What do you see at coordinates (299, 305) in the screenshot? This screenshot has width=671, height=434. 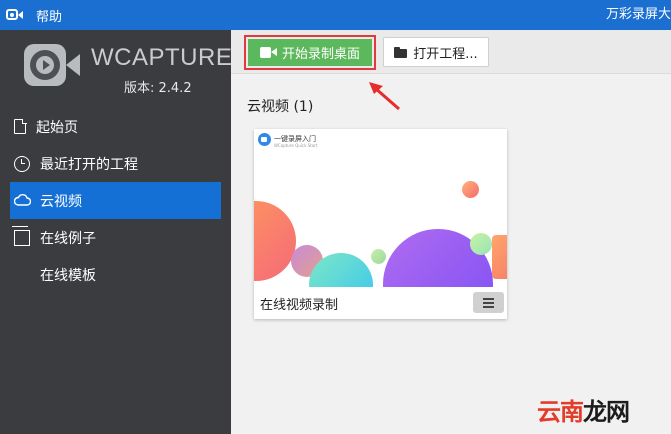 I see `card-title: 在线视频录制` at bounding box center [299, 305].